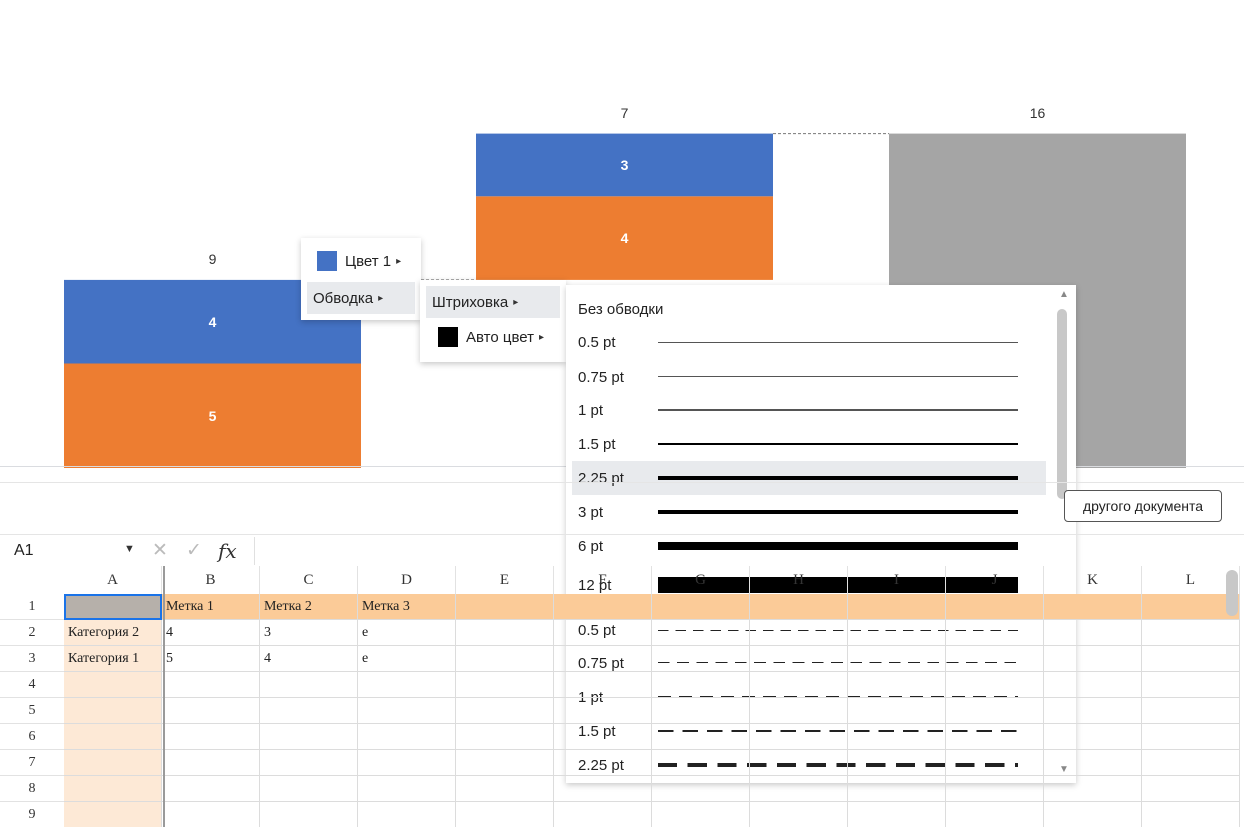 This screenshot has height=827, width=1244. I want to click on row-header: 7, so click(32, 763).